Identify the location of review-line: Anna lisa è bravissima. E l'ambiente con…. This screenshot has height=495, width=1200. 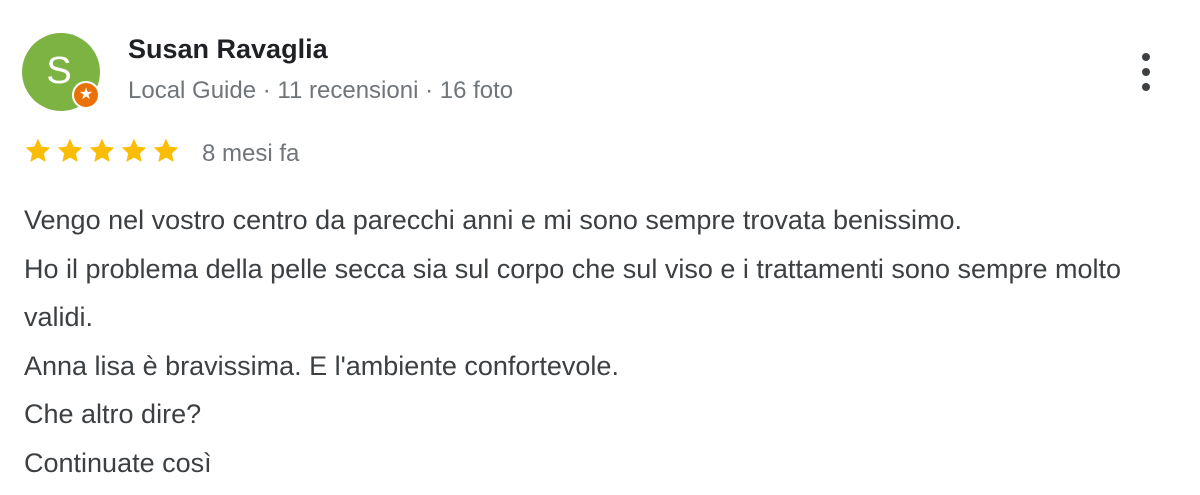
(321, 365).